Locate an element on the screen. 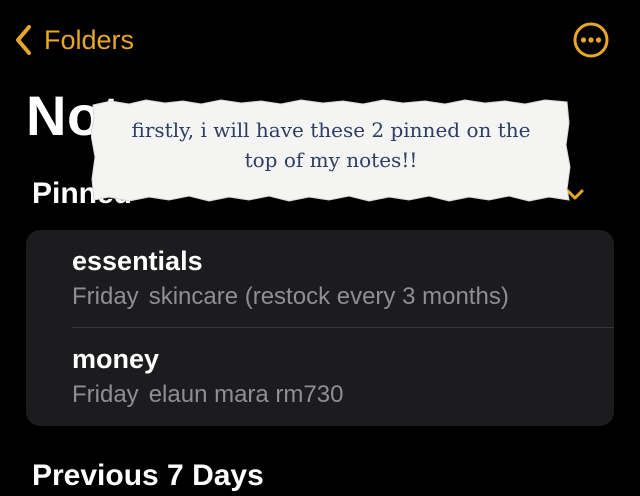 This screenshot has height=496, width=640. note-subtitle: Friday skincare (restock every 3 months) is located at coordinates (290, 297).